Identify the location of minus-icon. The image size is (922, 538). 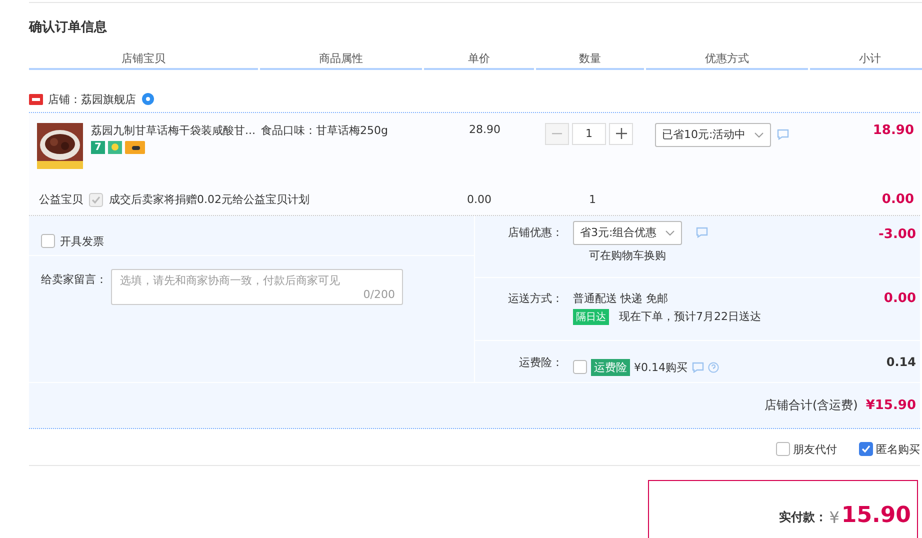
(557, 133).